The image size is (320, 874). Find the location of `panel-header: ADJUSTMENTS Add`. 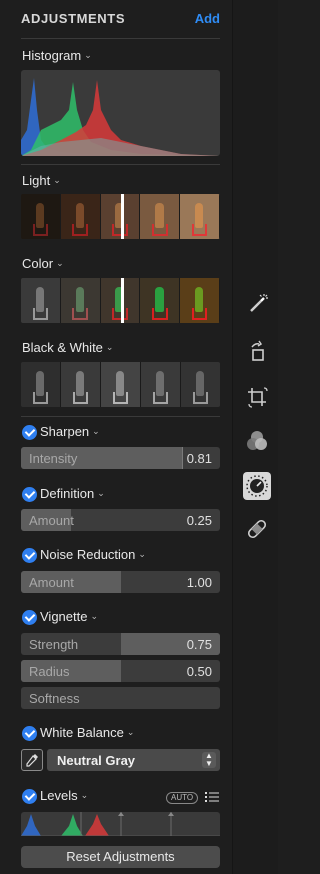

panel-header: ADJUSTMENTS Add is located at coordinates (116, 19).